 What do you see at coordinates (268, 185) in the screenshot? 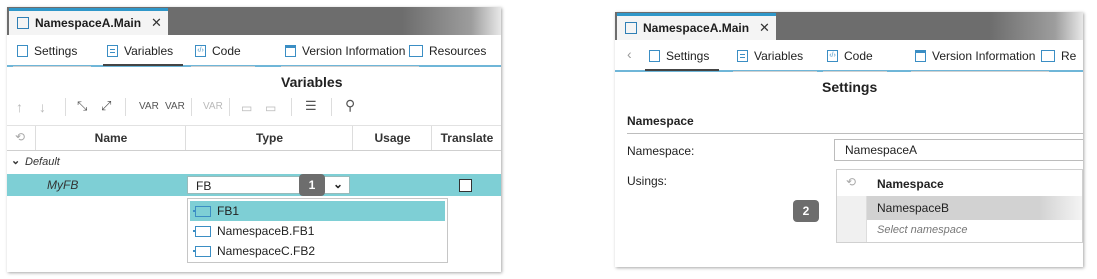
I see `type-combobox: FB ⌄` at bounding box center [268, 185].